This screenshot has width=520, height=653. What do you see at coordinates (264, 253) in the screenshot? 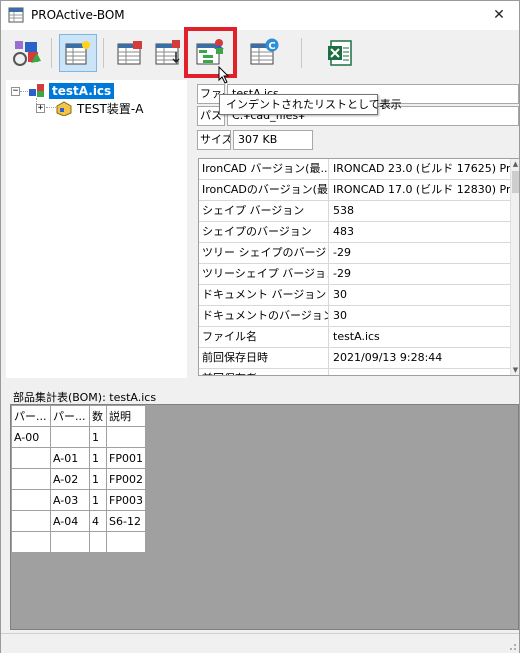
I see `property-key: ツリー シェイプのバージョン` at bounding box center [264, 253].